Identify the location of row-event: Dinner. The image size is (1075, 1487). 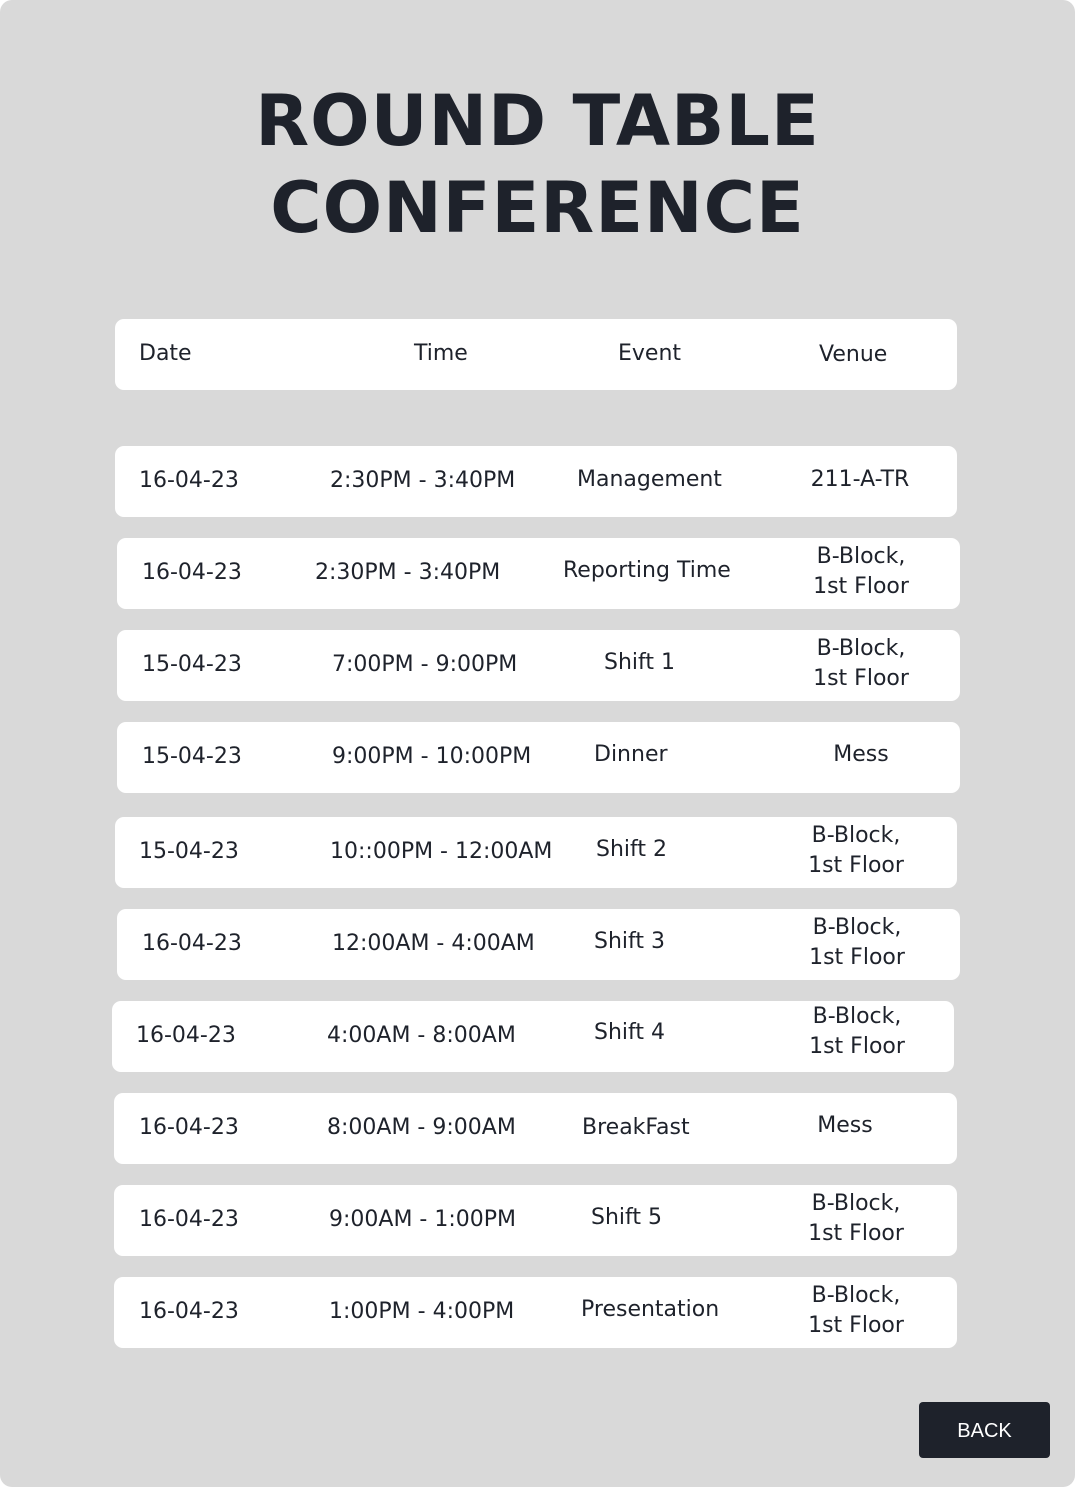
(631, 754).